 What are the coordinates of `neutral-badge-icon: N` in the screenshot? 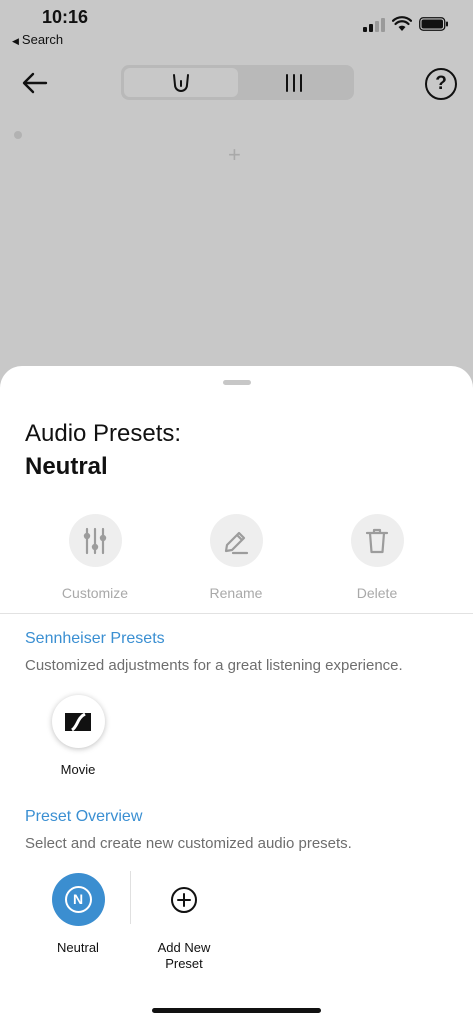 It's located at (78, 899).